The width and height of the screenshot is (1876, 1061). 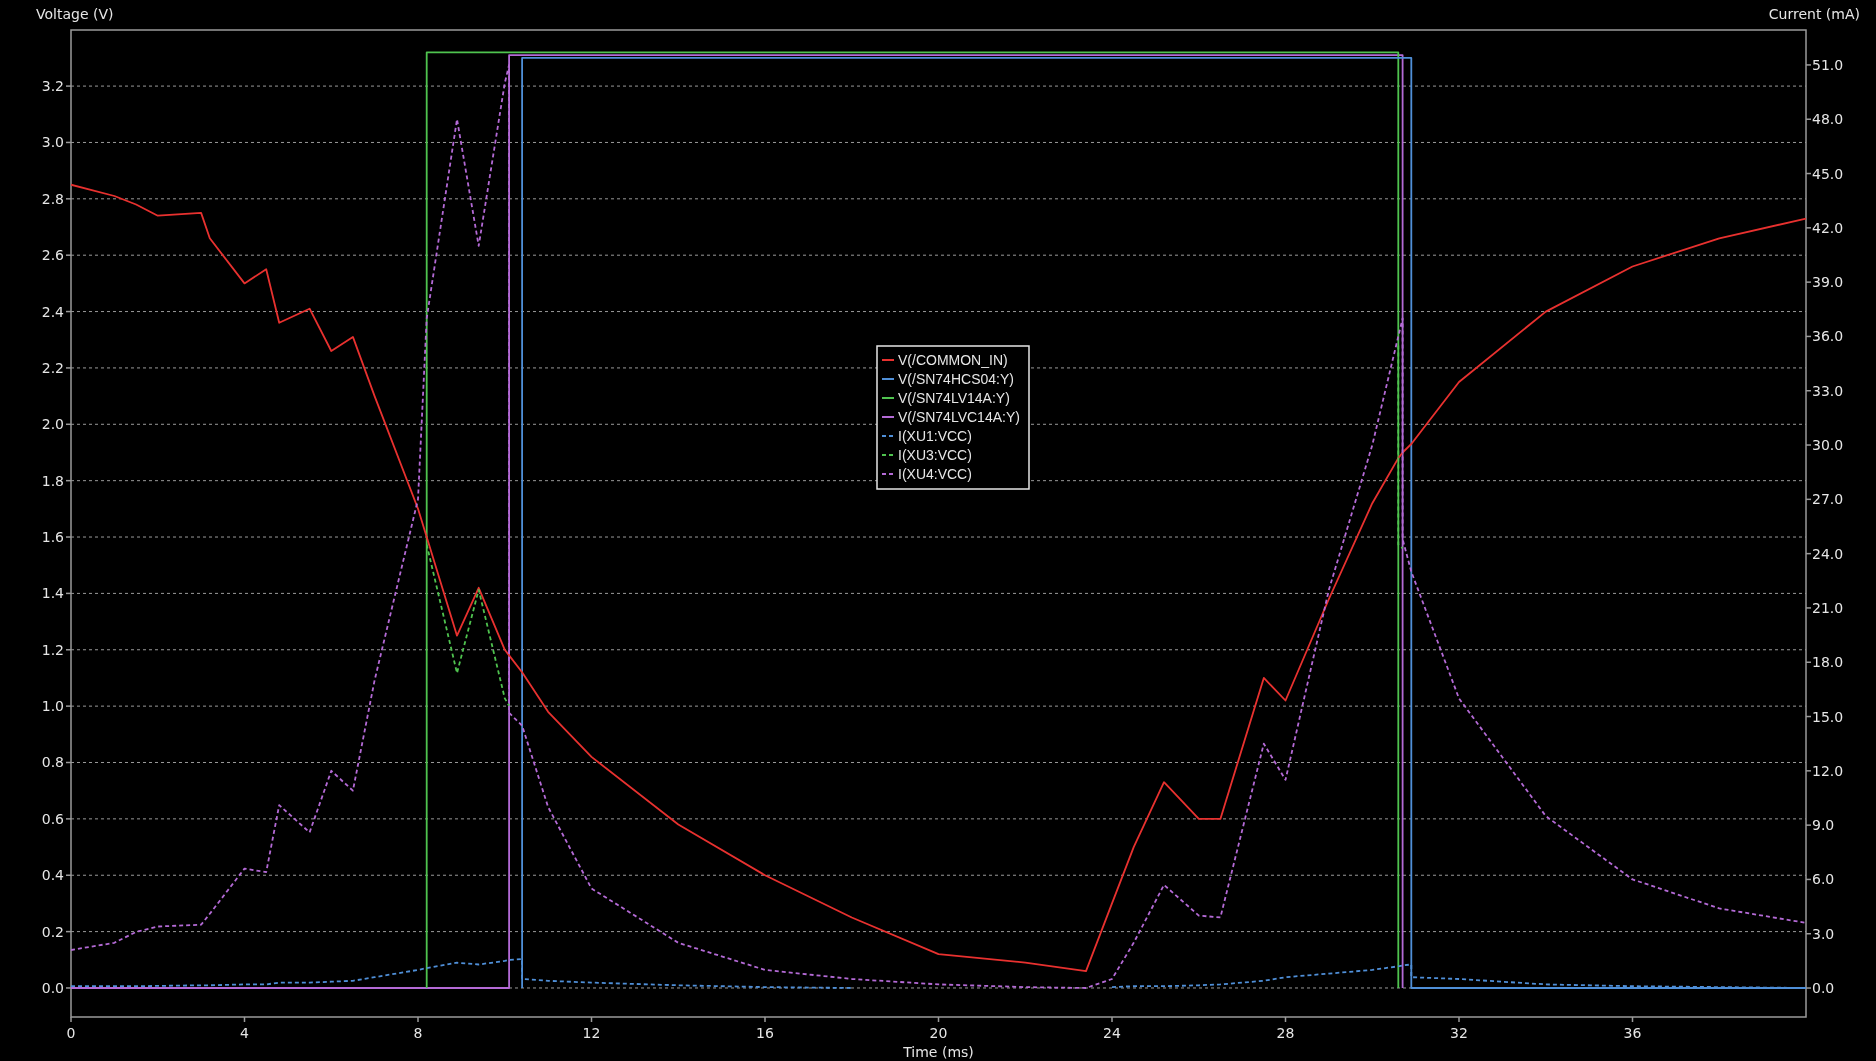 I want to click on y-tick-label: 2.0, so click(x=52, y=424).